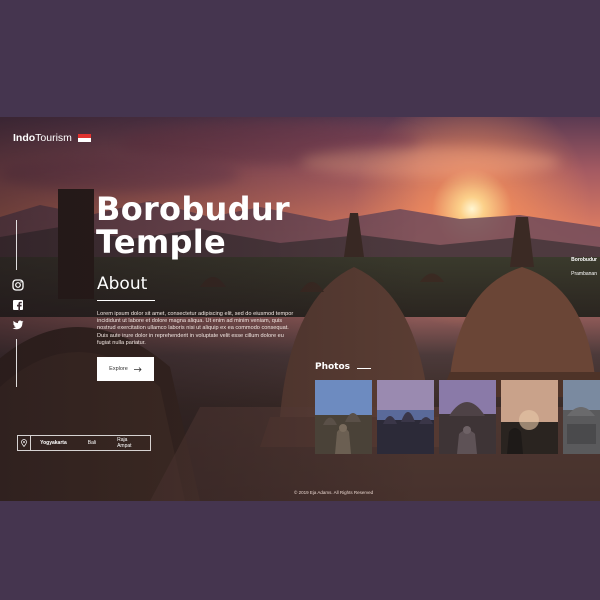 This screenshot has height=600, width=600. I want to click on side-nav-next: Prambanan, so click(584, 274).